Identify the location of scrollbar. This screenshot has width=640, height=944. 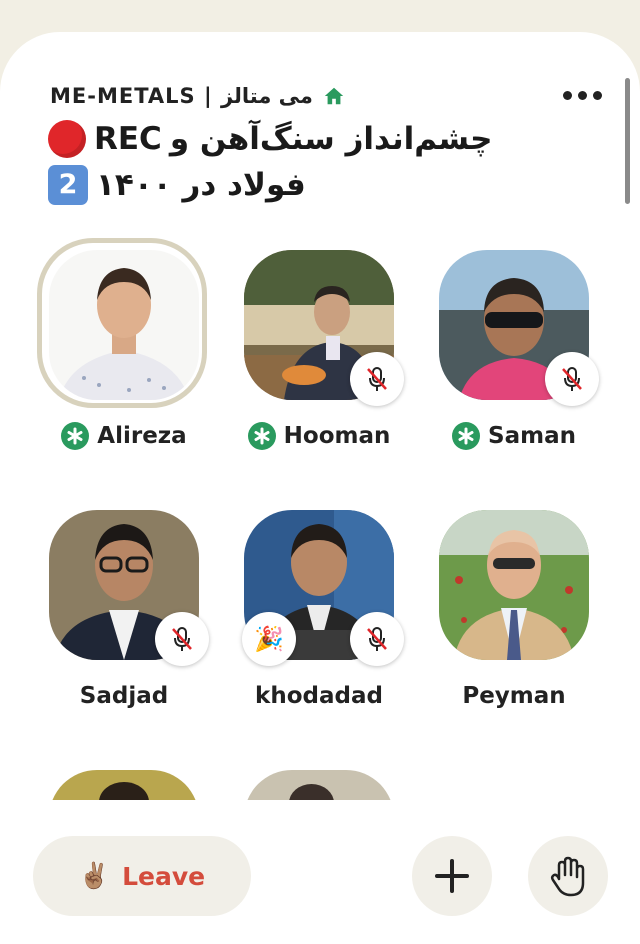
(627, 141).